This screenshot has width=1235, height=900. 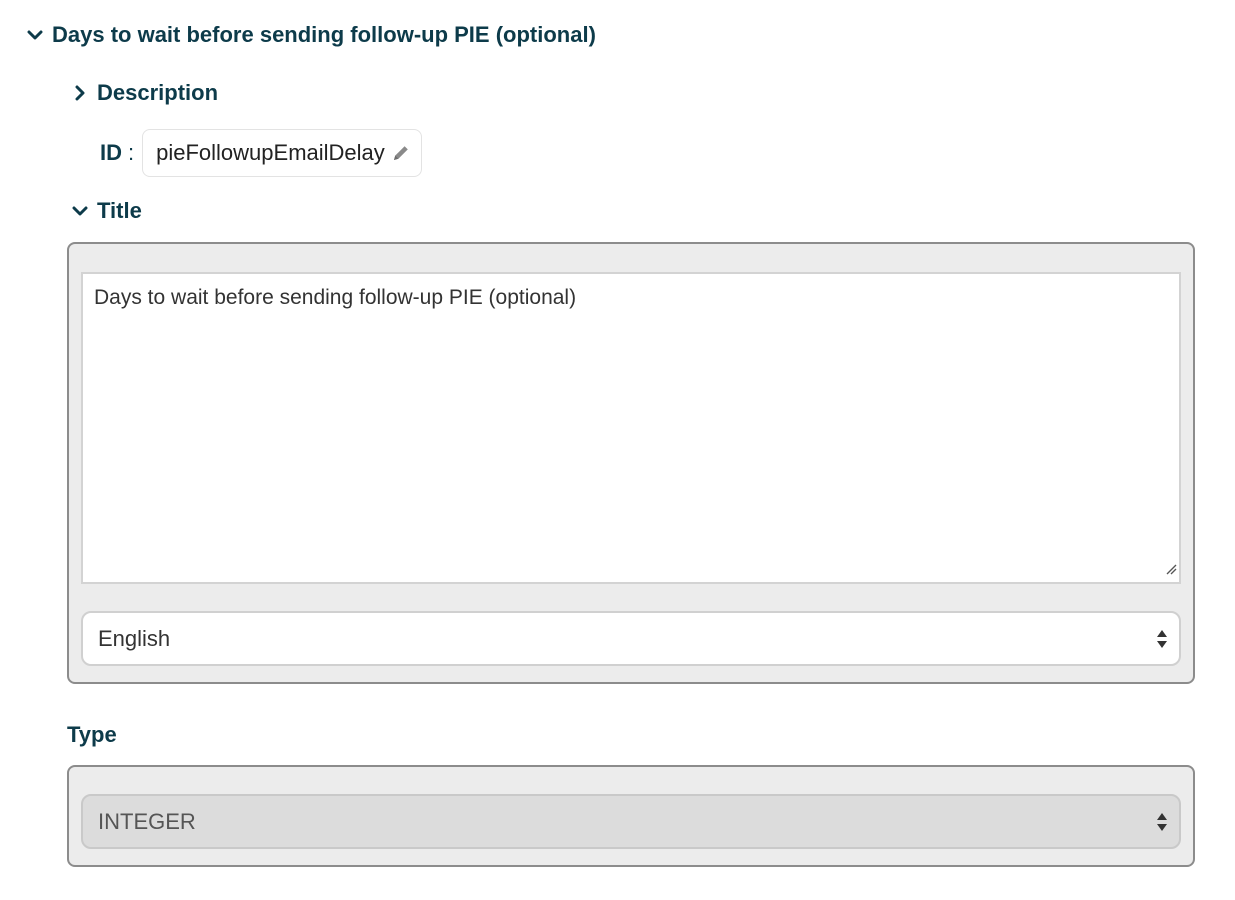 I want to click on title-toggle: Title, so click(x=106, y=211).